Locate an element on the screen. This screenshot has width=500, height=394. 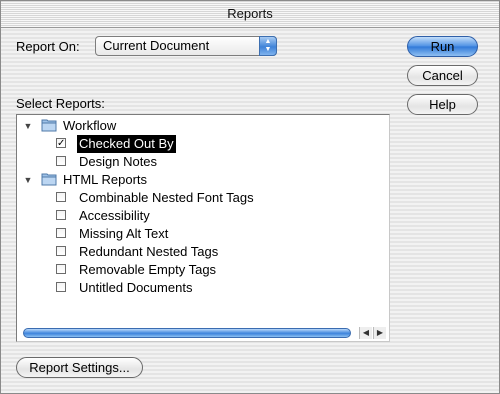
scrollbar-thumb is located at coordinates (187, 333).